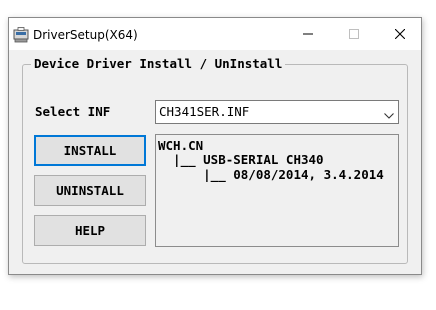 The width and height of the screenshot is (436, 310). I want to click on groupbox-title: Device Driver Install / UnInstall, so click(158, 64).